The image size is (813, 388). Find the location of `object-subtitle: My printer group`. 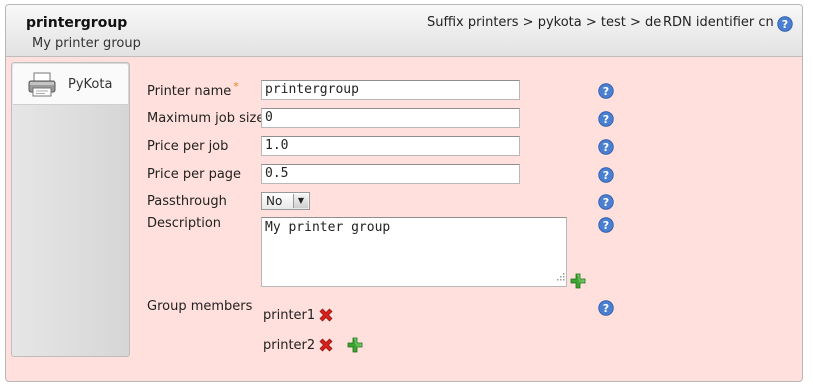

object-subtitle: My printer group is located at coordinates (86, 43).